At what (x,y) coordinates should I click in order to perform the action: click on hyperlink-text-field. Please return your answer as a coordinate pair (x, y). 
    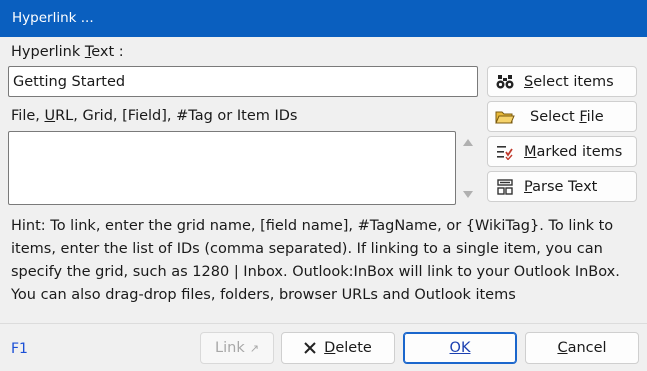
    Looking at the image, I should click on (243, 81).